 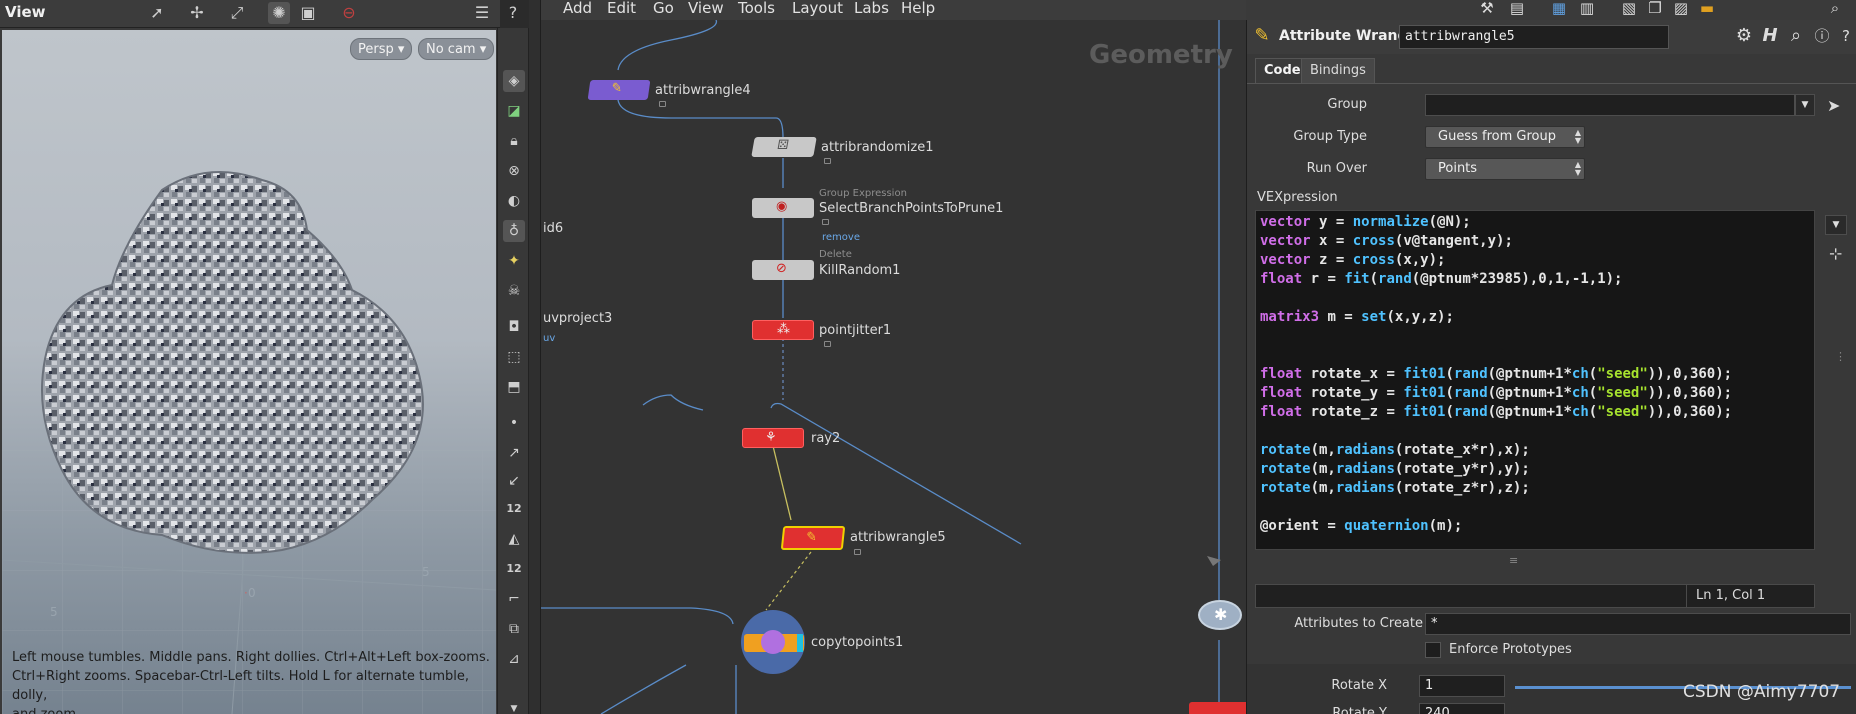 I want to click on headlight-icon: ✦, so click(x=514, y=261).